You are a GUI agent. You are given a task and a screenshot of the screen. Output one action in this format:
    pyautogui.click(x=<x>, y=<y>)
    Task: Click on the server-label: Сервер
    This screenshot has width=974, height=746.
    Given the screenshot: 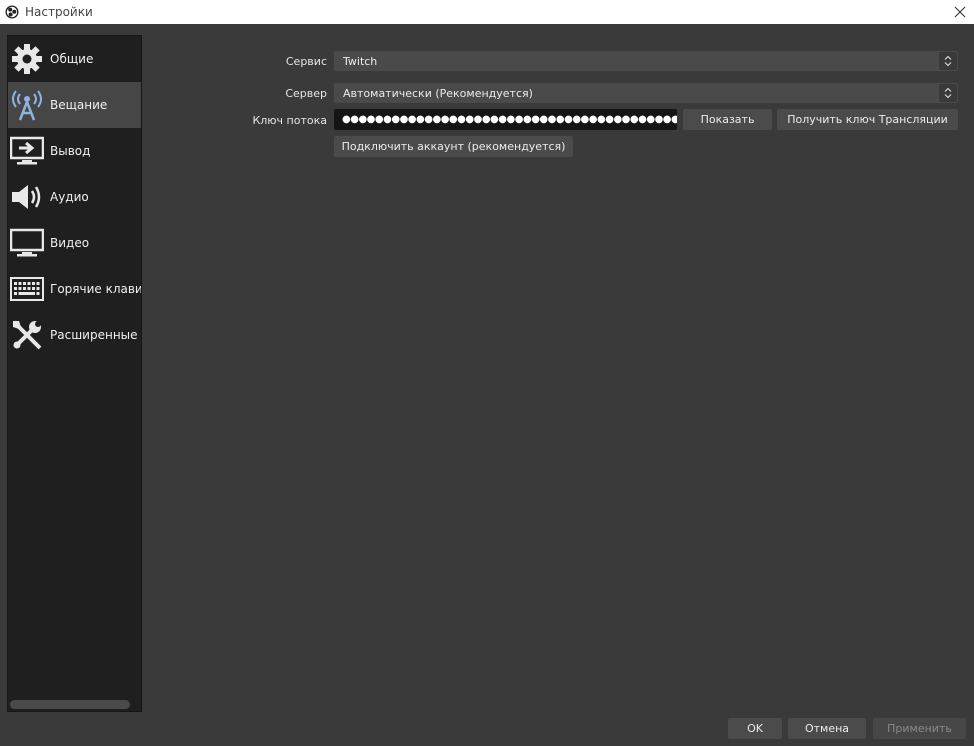 What is the action you would take?
    pyautogui.click(x=306, y=93)
    